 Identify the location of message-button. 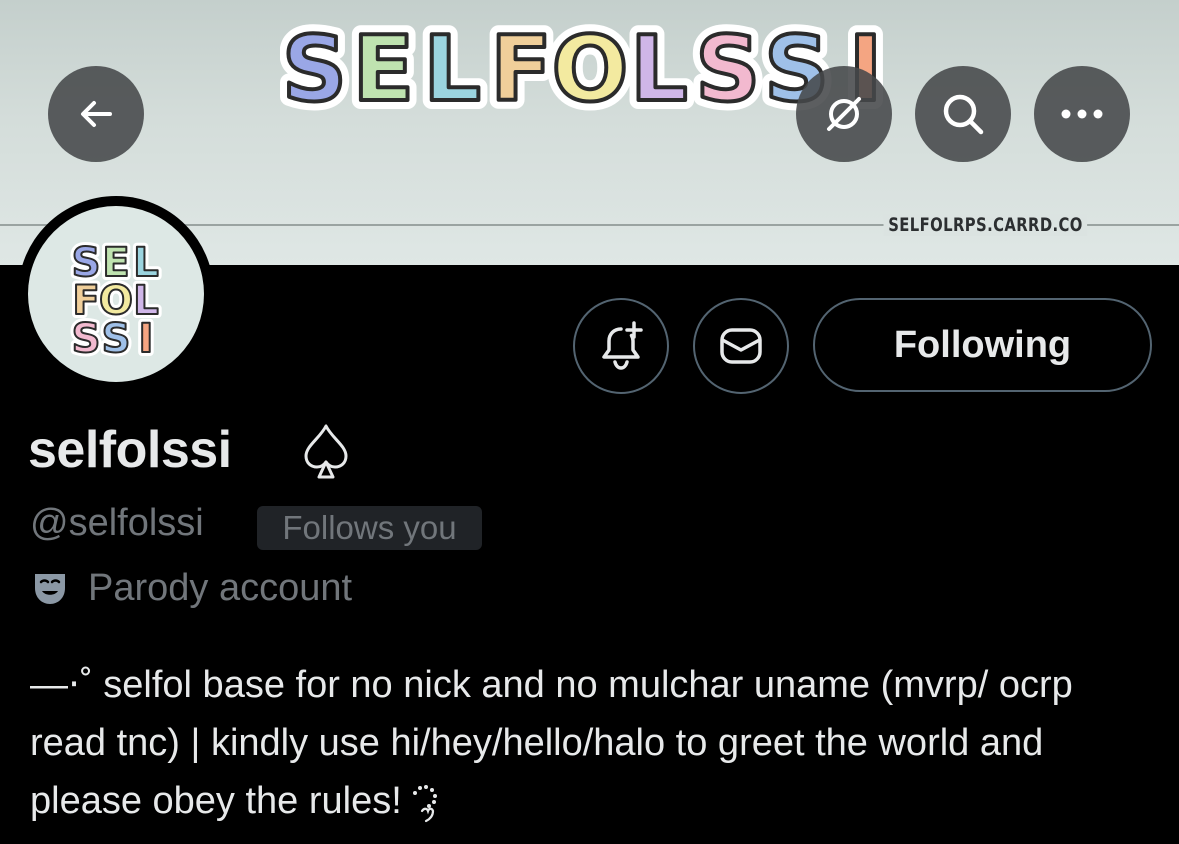
(741, 346).